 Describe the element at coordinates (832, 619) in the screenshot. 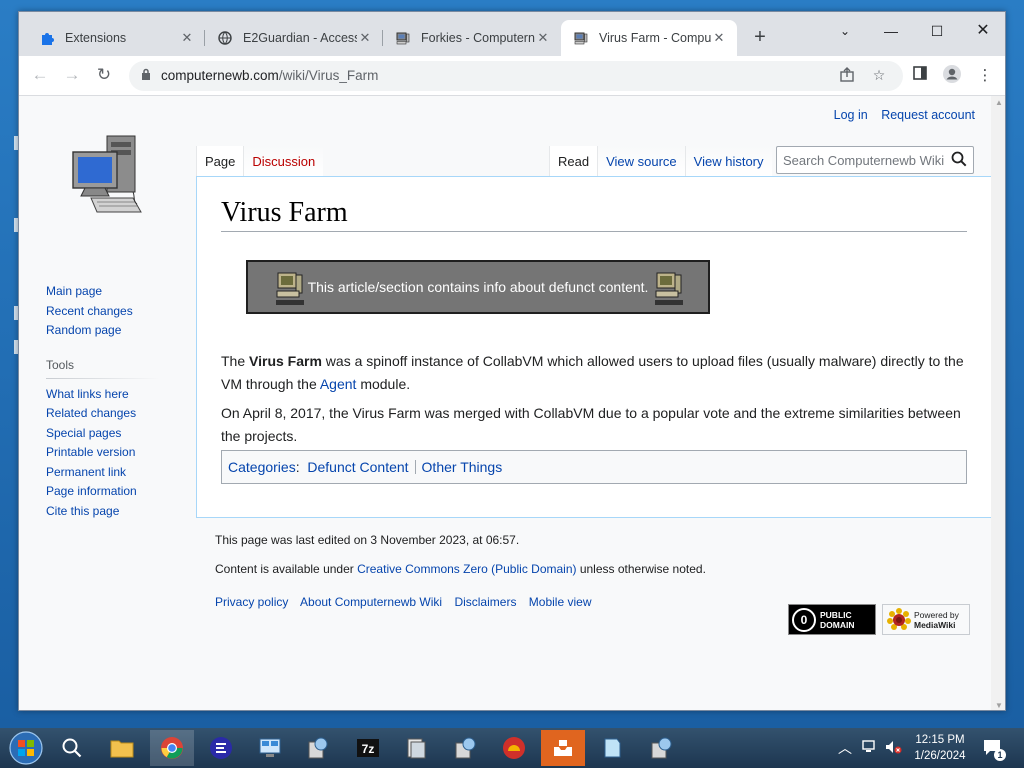

I see `public-domain-badge: 0 PUBLIC DOMAIN` at that location.